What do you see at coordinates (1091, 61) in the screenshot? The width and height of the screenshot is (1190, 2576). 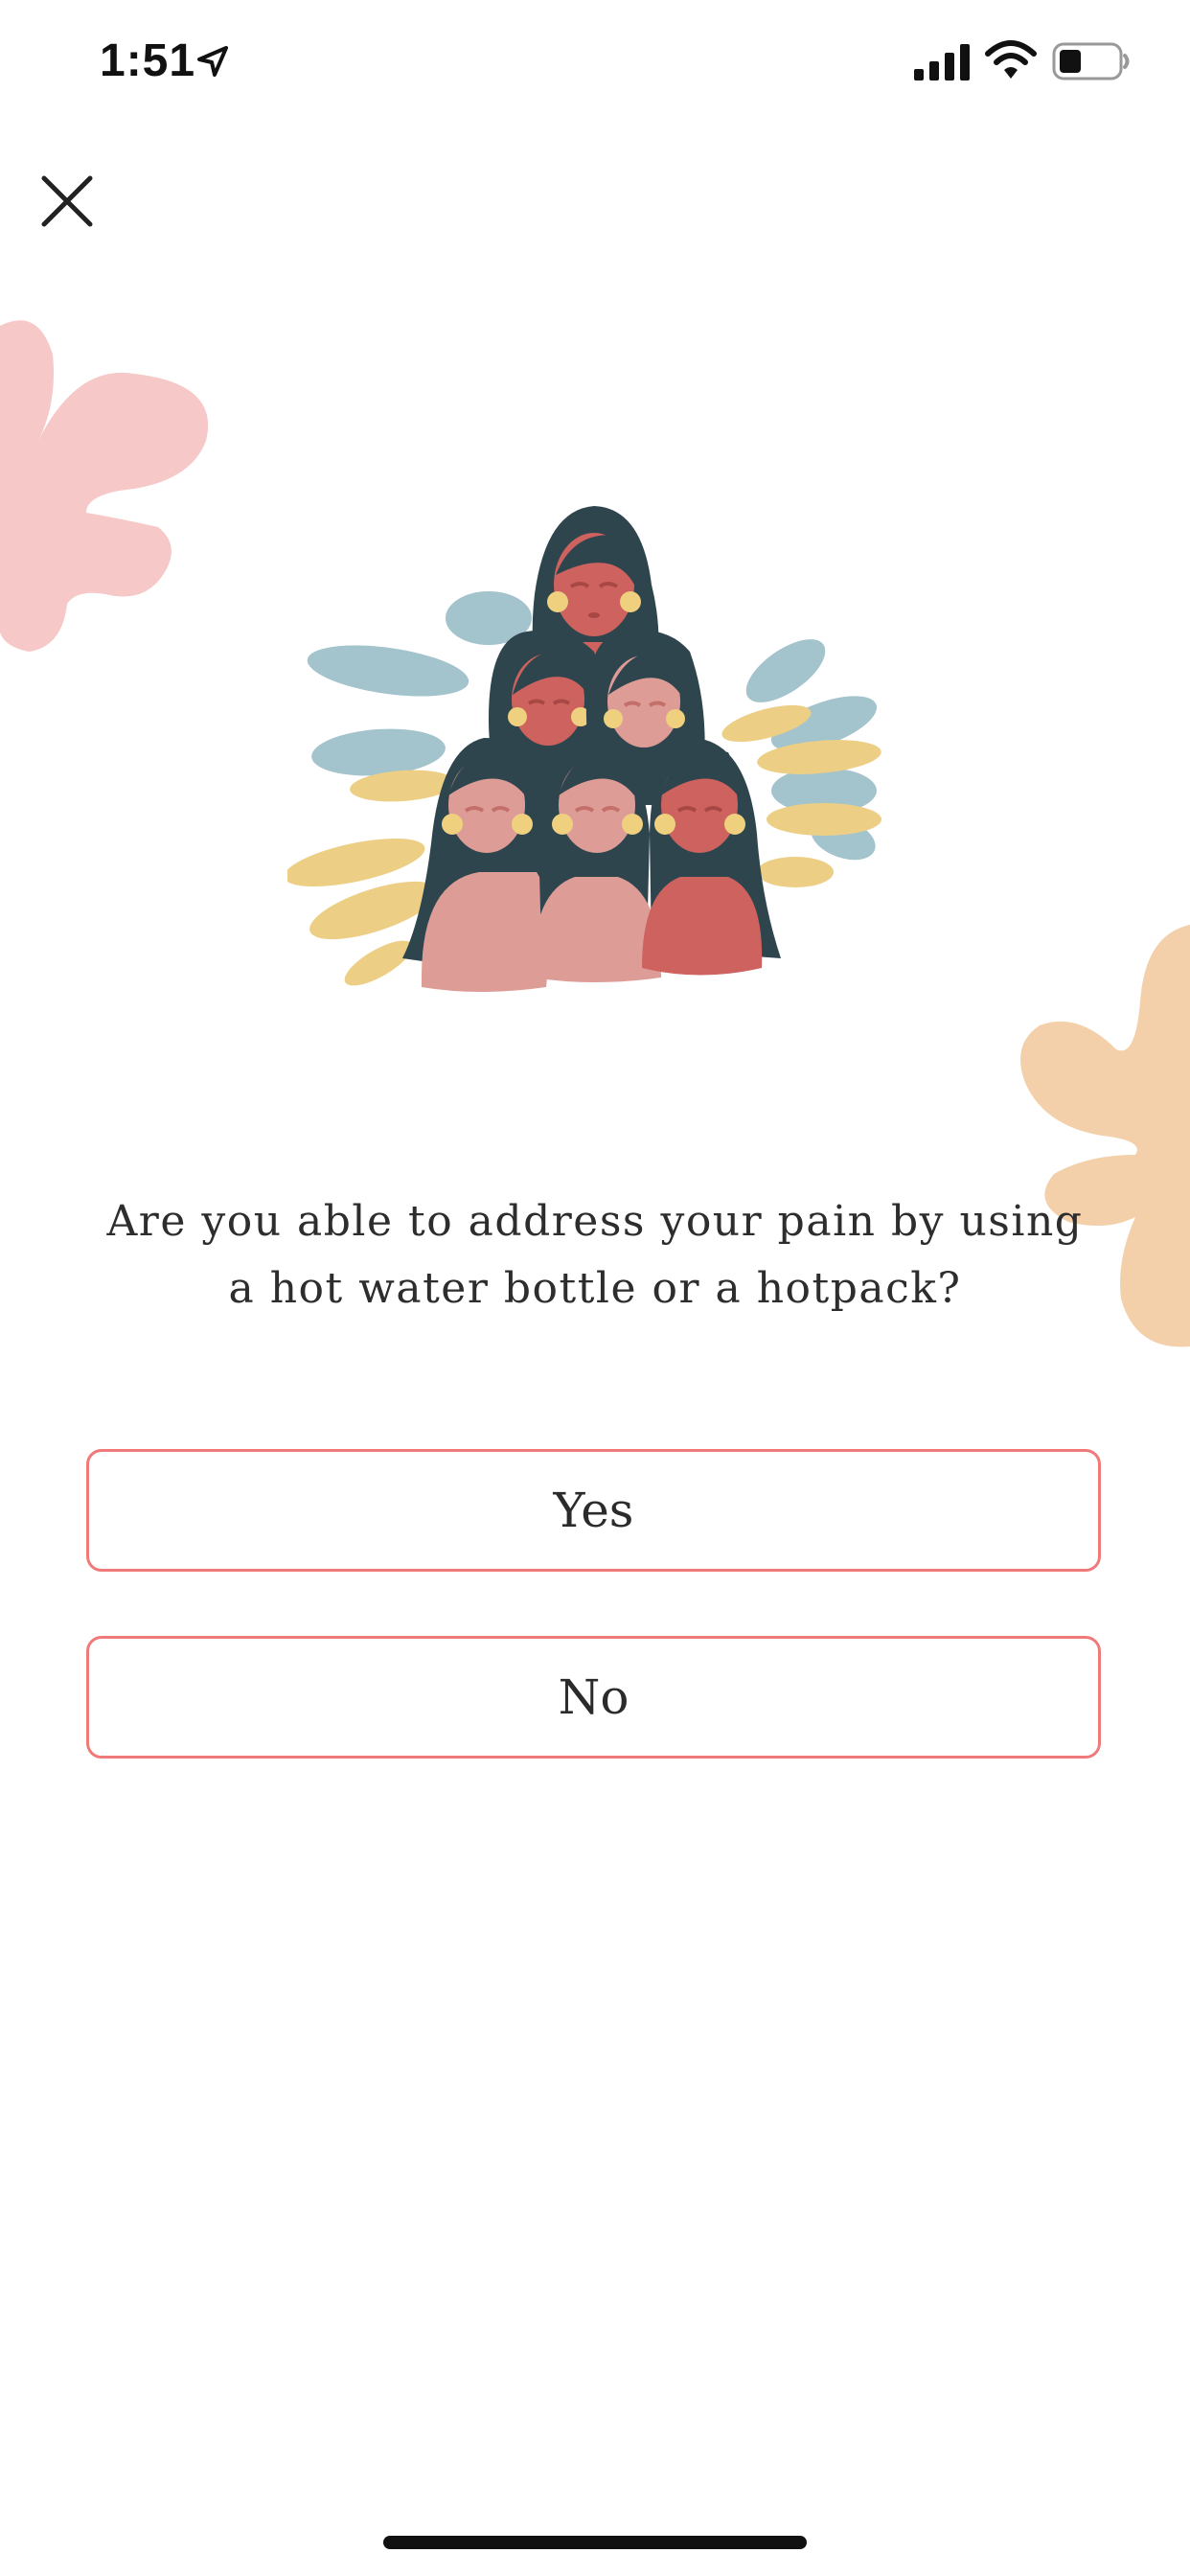 I see `battery-icon` at bounding box center [1091, 61].